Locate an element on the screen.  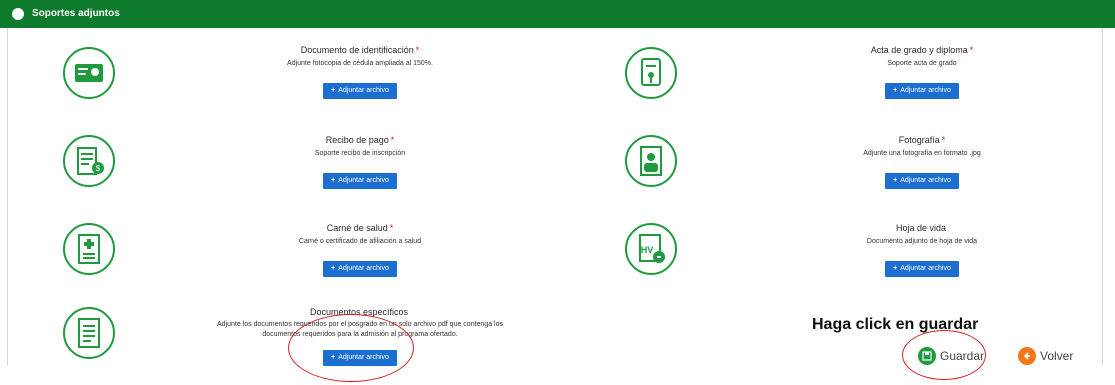
svg-text: HV is located at coordinates (647, 250).